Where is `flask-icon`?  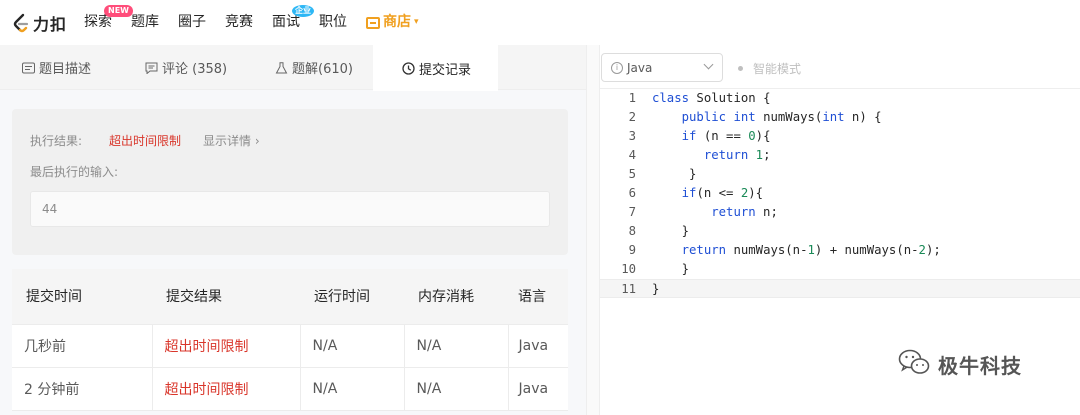
flask-icon is located at coordinates (281, 67).